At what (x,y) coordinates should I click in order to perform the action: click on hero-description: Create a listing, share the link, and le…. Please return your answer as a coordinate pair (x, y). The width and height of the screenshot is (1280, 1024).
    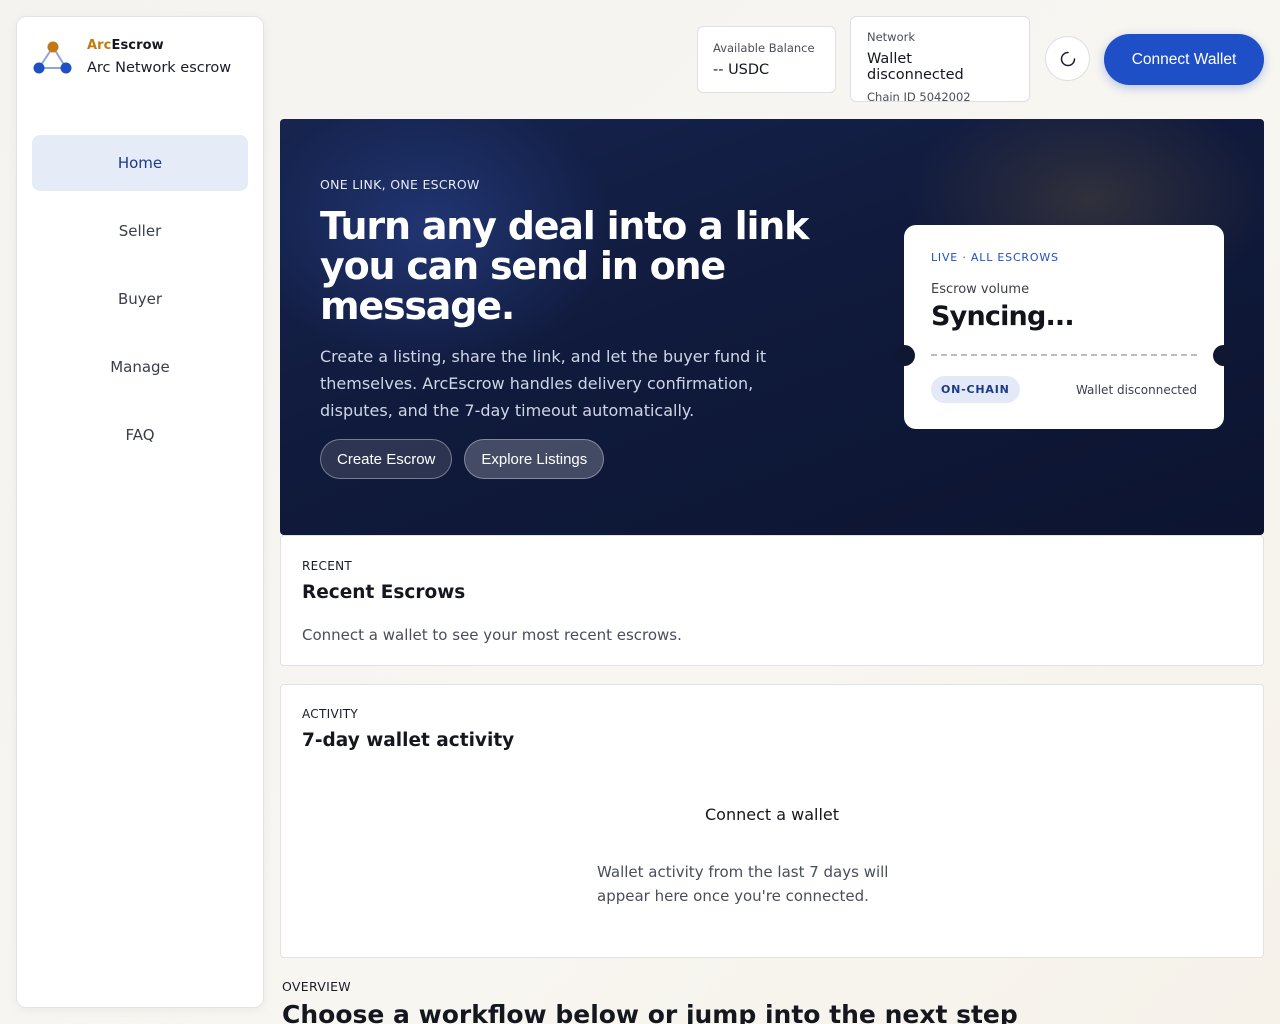
    Looking at the image, I should click on (543, 383).